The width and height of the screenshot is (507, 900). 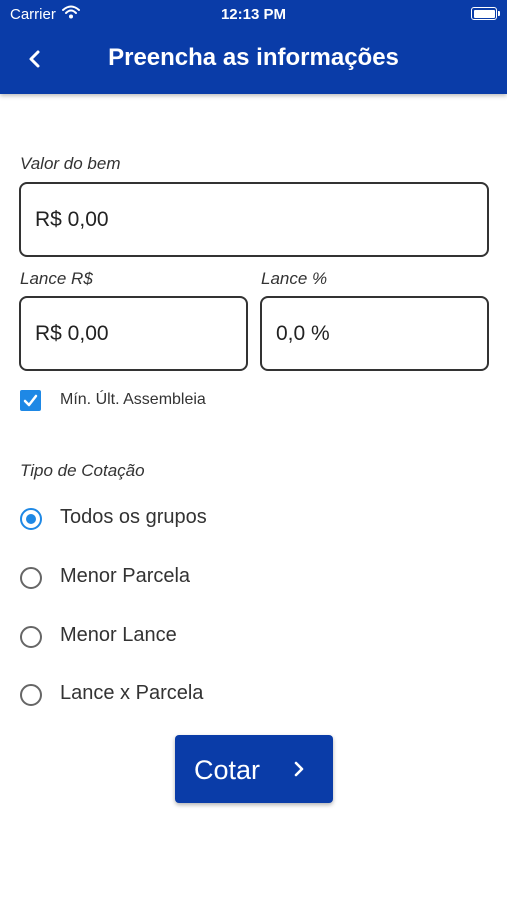 I want to click on radio-menor-parcela: Menor Parcela, so click(x=180, y=578).